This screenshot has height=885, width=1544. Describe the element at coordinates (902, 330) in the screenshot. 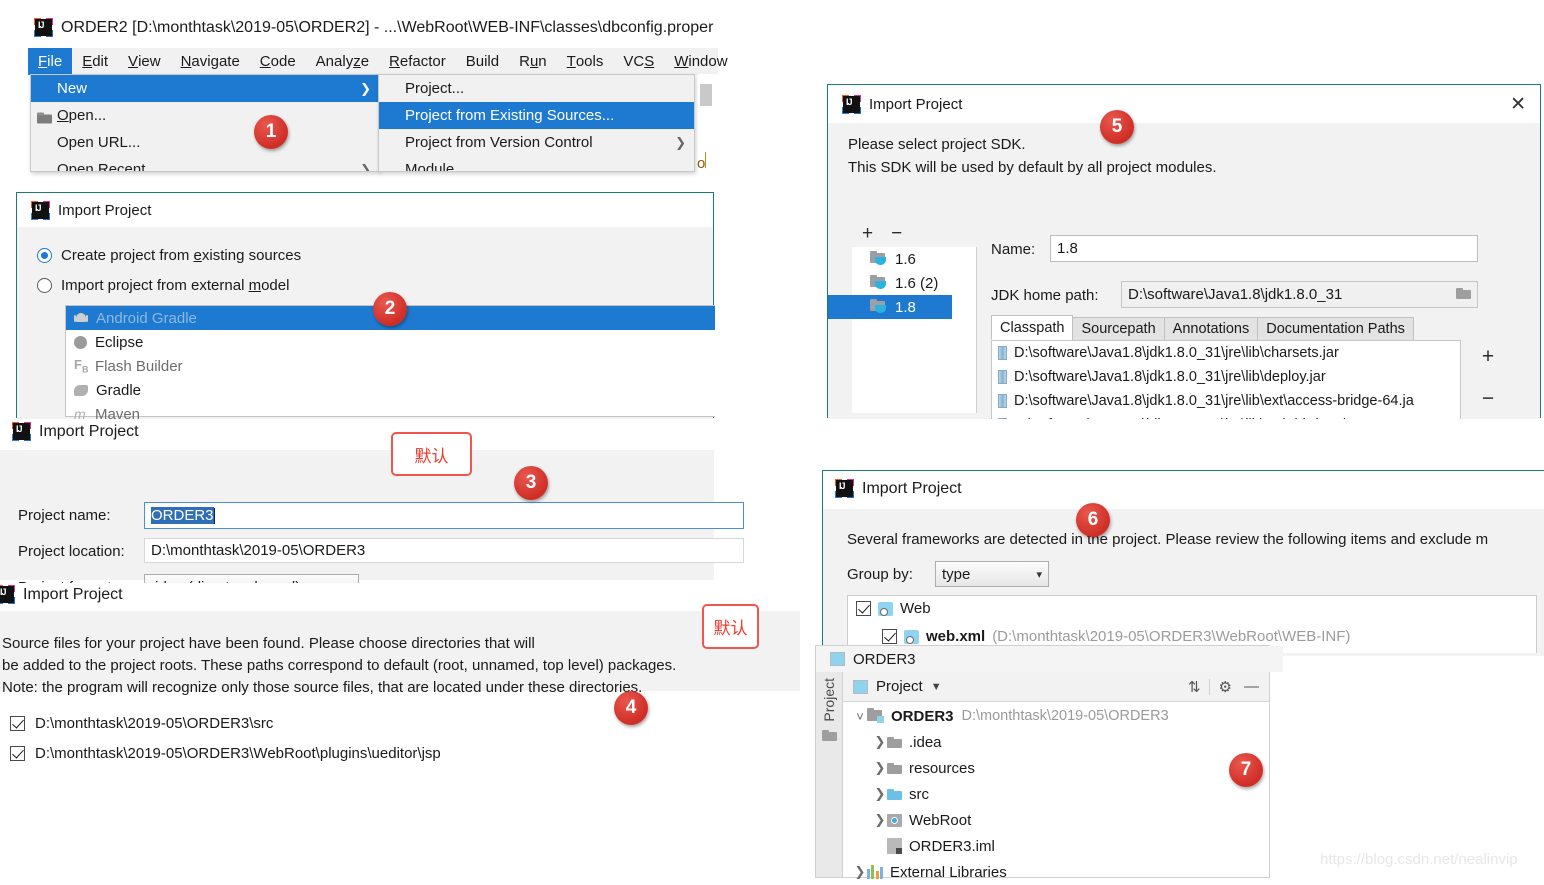

I see `sdk-list: 1.6 1.6 (2) 1.8` at that location.